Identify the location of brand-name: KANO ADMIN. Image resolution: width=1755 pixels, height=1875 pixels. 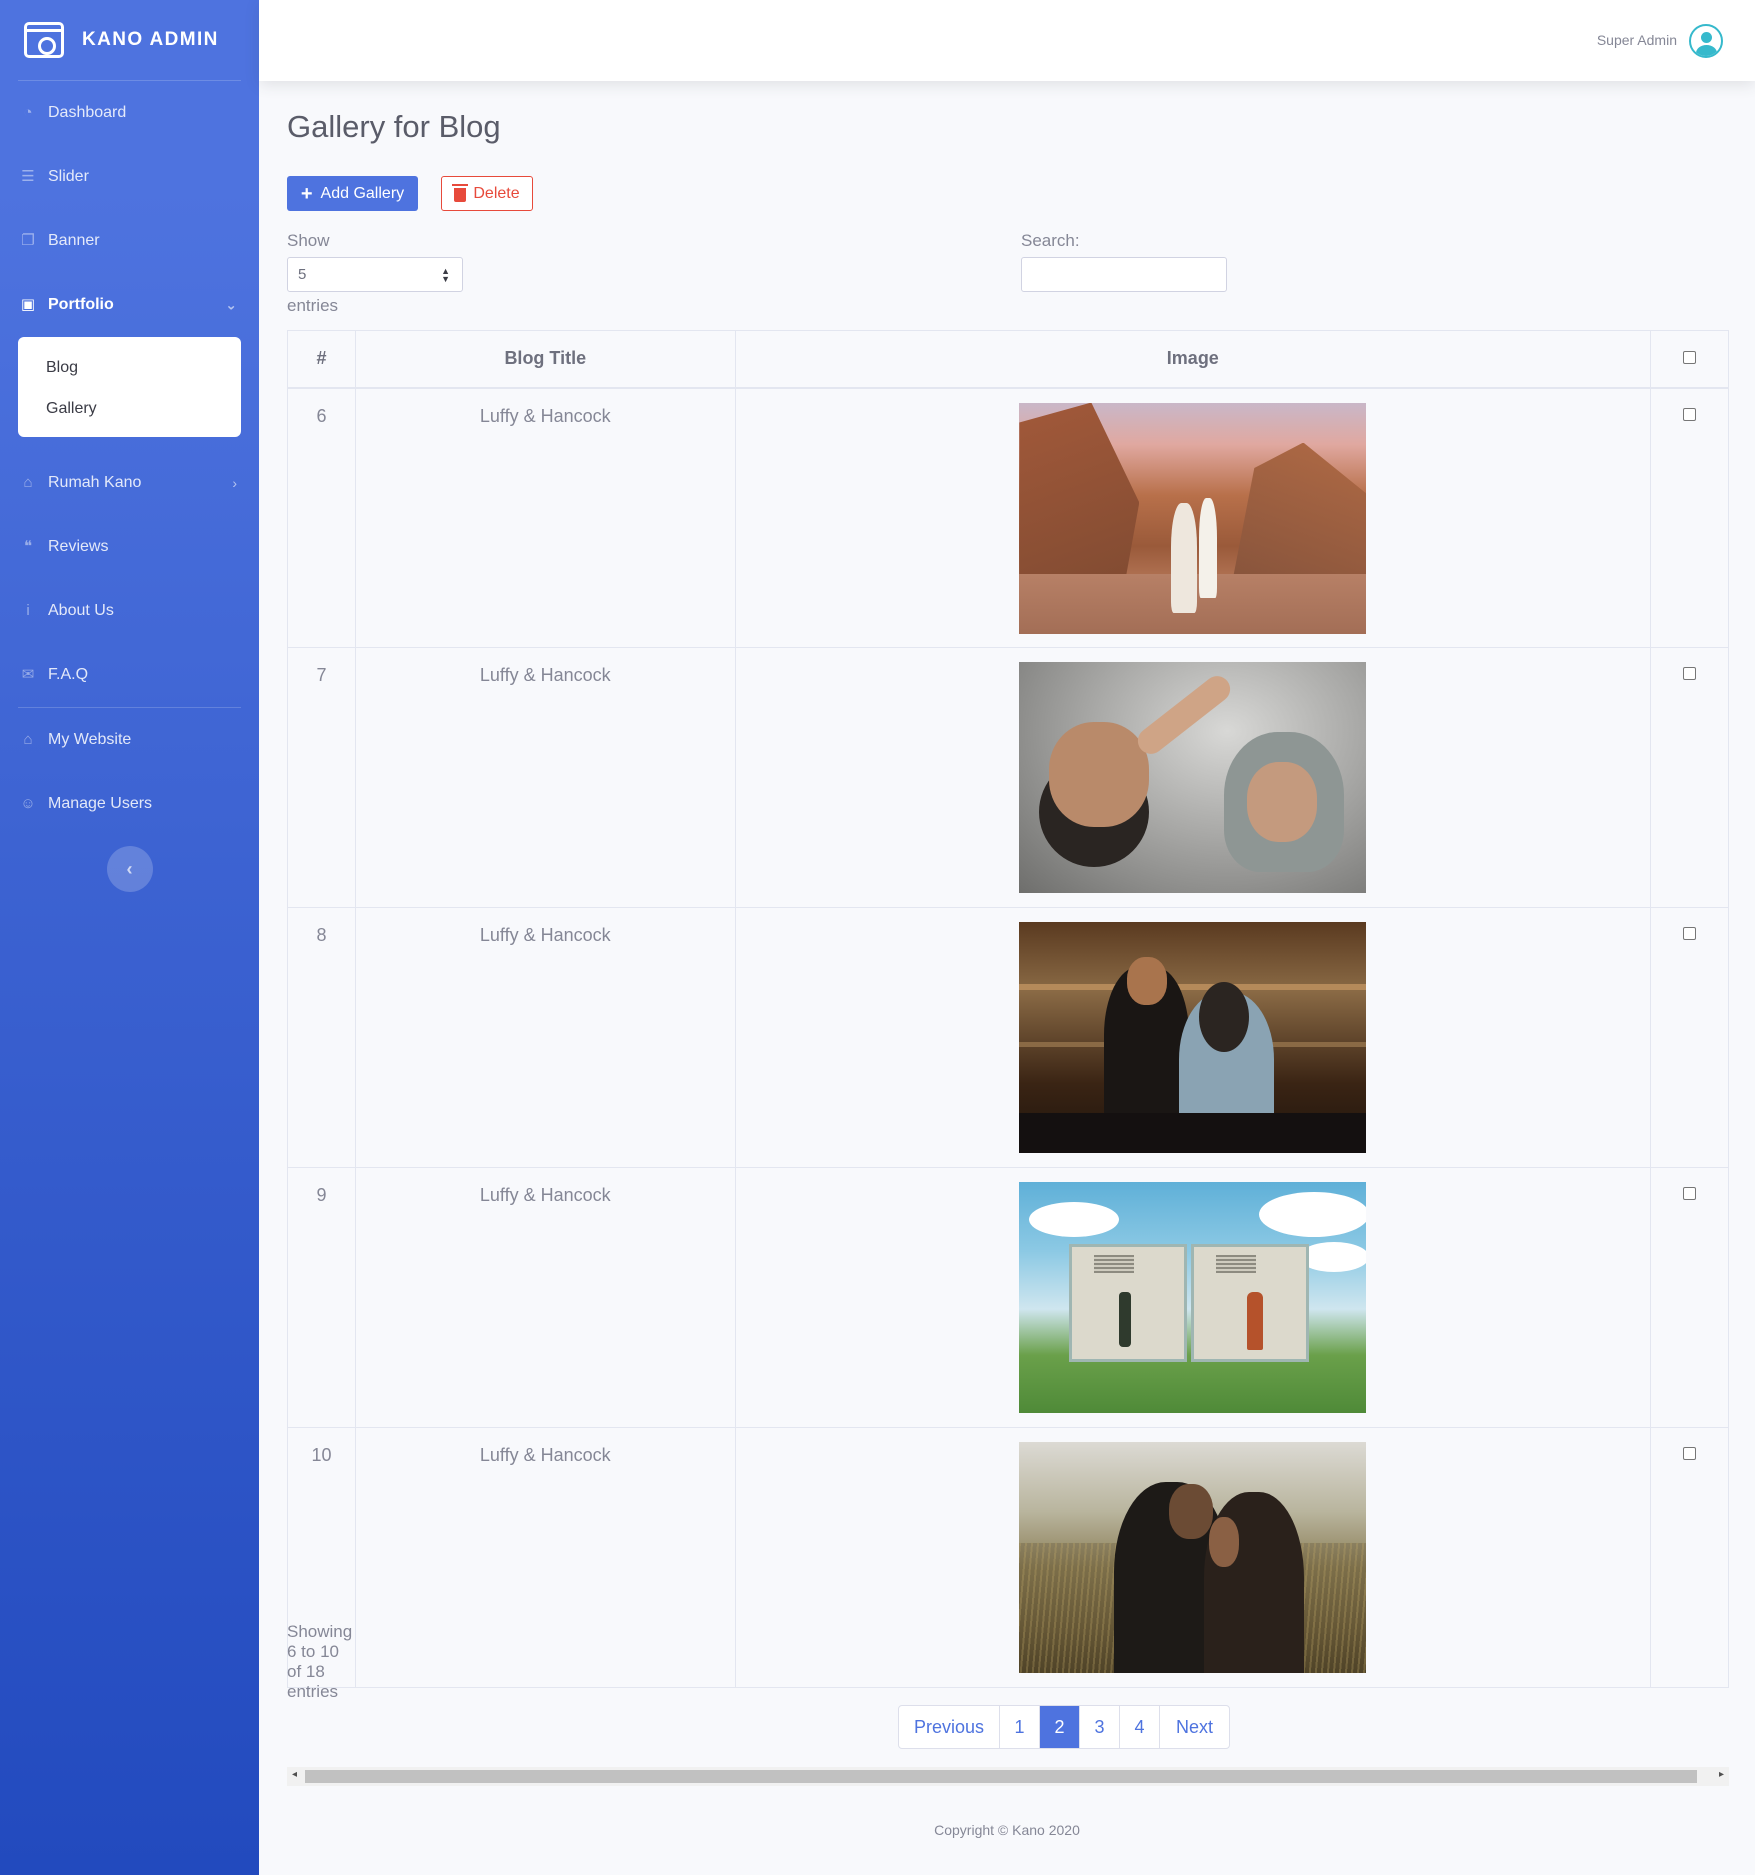
(150, 39).